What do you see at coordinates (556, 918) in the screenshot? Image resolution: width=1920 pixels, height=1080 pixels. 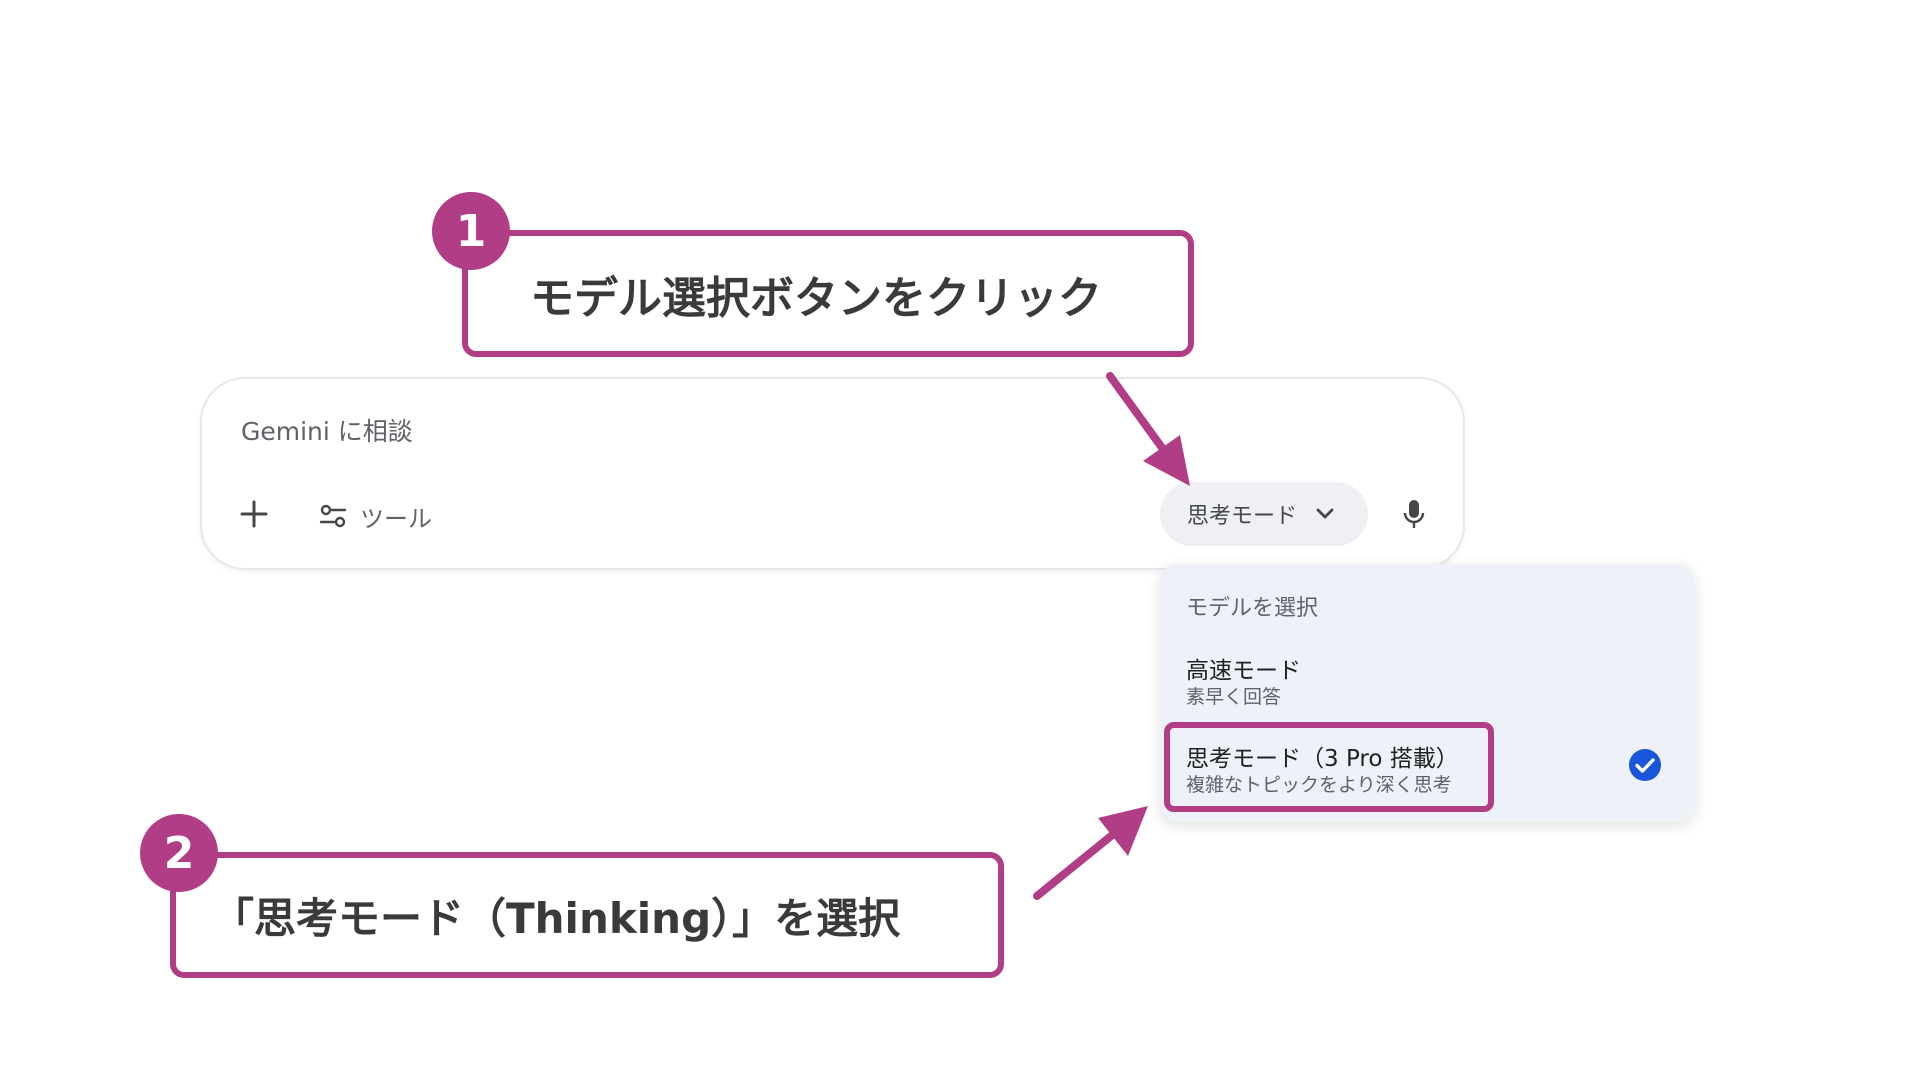 I see `callout-step-2-text: 「思考モード（Thinking）」を選択` at bounding box center [556, 918].